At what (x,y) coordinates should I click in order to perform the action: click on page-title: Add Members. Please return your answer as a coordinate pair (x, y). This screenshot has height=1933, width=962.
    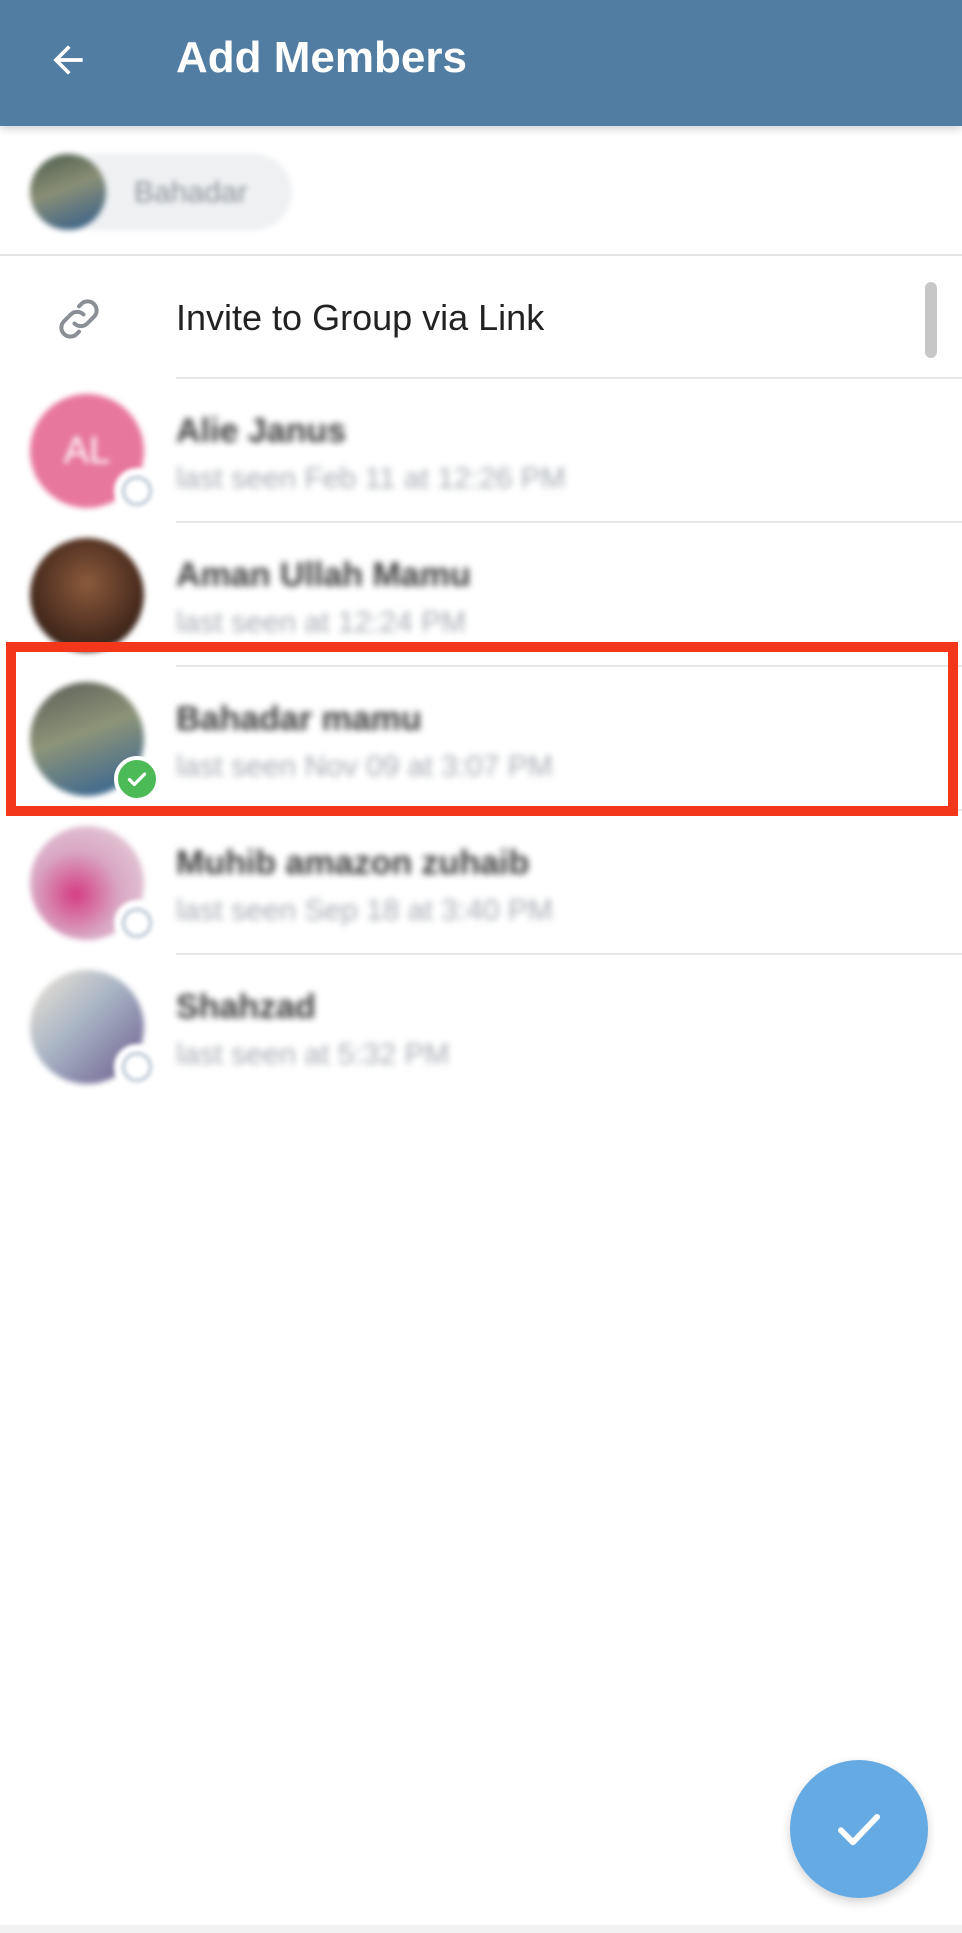
    Looking at the image, I should click on (321, 57).